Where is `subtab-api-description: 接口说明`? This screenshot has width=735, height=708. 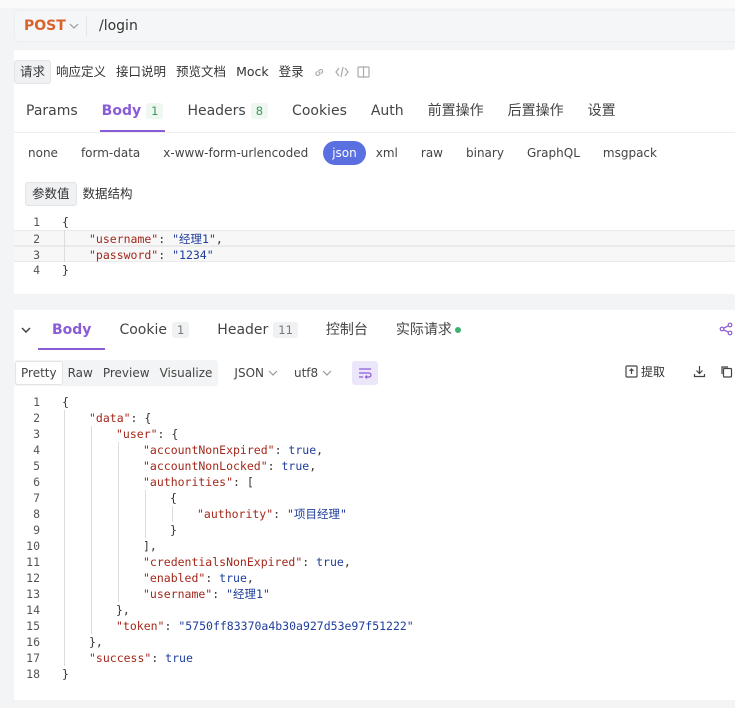 subtab-api-description: 接口说明 is located at coordinates (141, 72).